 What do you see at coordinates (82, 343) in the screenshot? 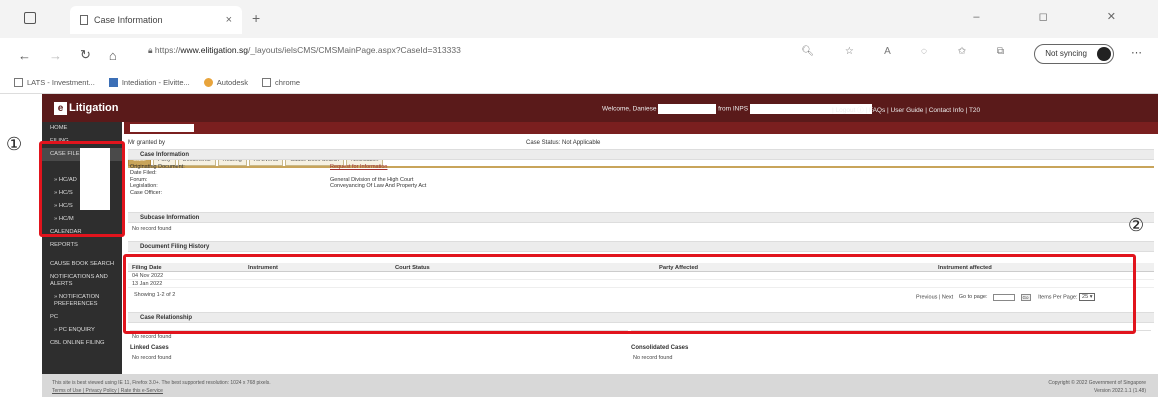
I see `sidebar-item-cbl-online-filing: CBL ONLINE FILING` at bounding box center [82, 343].